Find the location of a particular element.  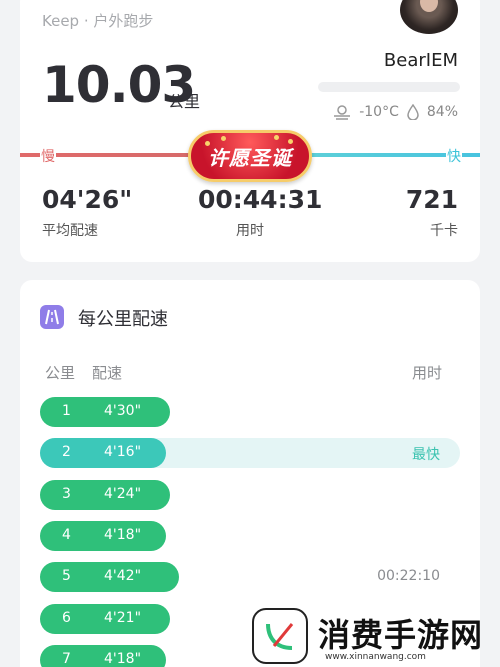

watermark-text: 消费手游网 is located at coordinates (401, 635).